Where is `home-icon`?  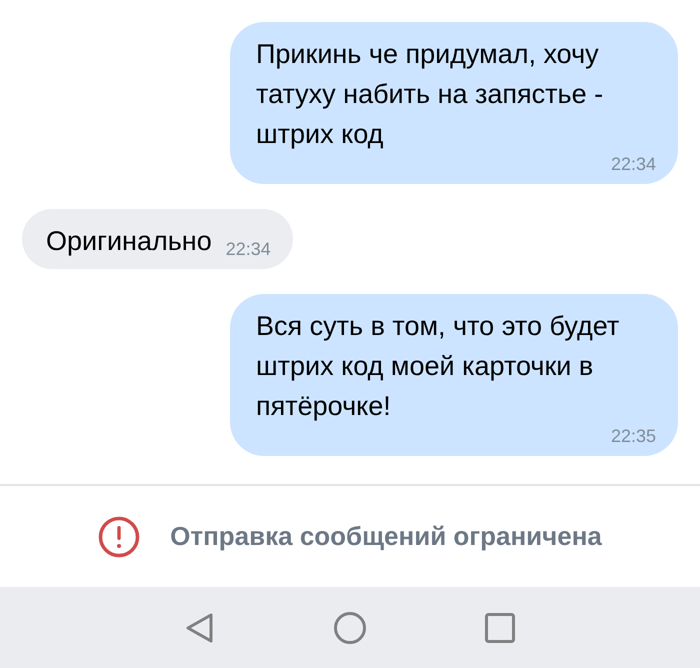 home-icon is located at coordinates (350, 627).